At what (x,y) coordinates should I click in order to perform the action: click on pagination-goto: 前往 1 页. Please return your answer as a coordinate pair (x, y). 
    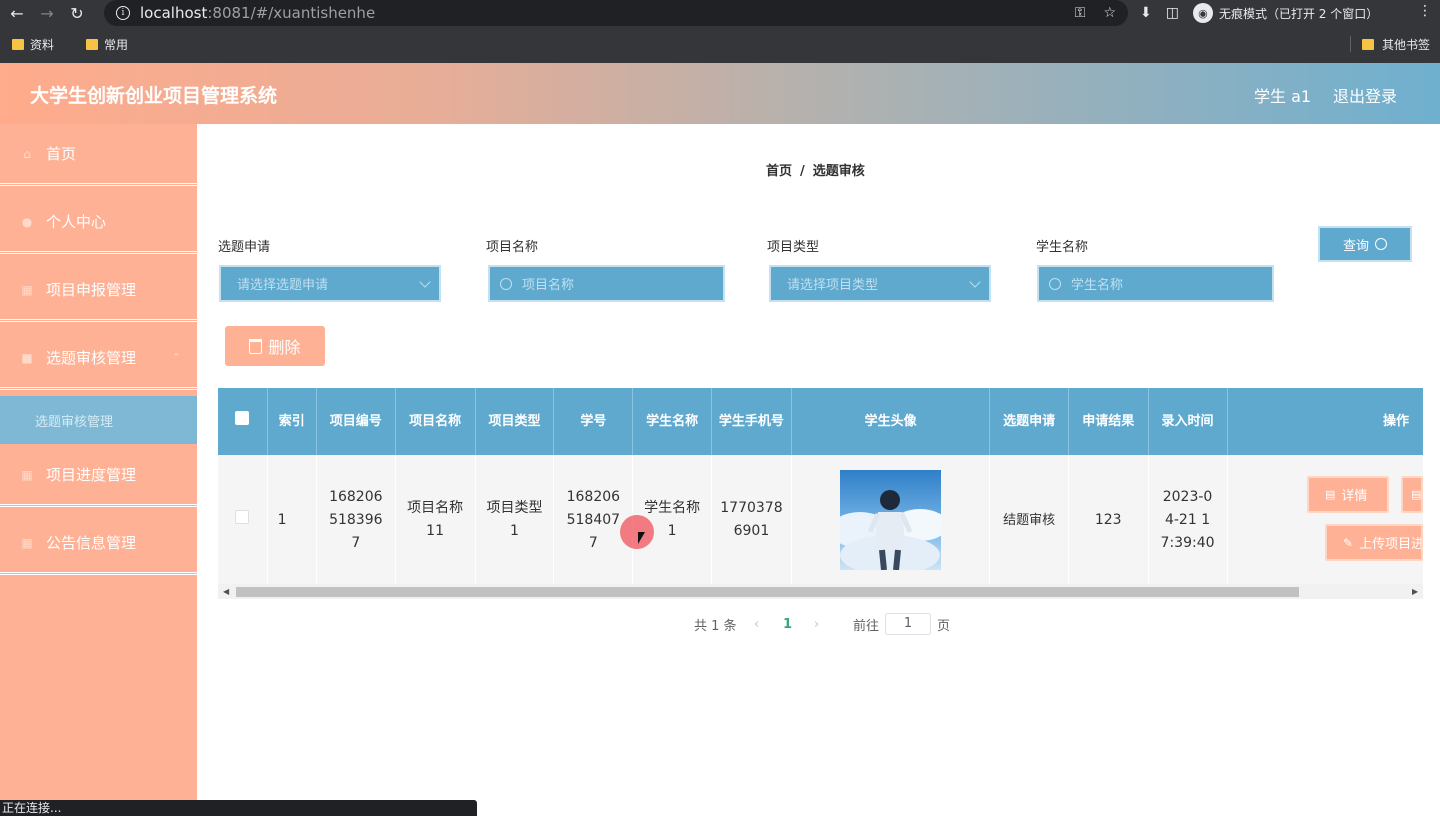
    Looking at the image, I should click on (901, 624).